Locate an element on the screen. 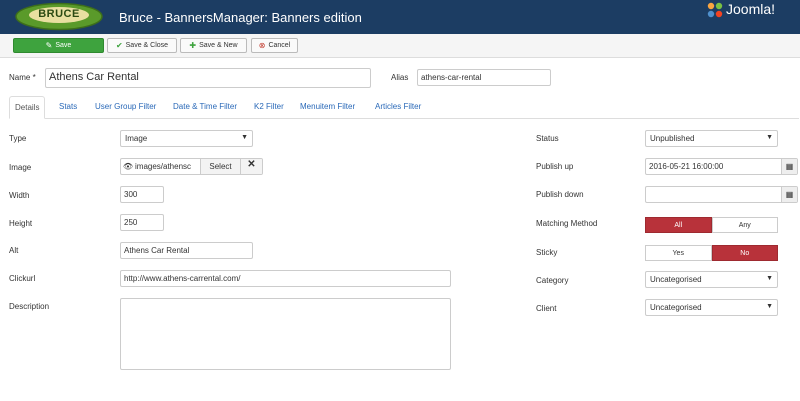 This screenshot has width=800, height=401. type-select: Image ▼ is located at coordinates (186, 138).